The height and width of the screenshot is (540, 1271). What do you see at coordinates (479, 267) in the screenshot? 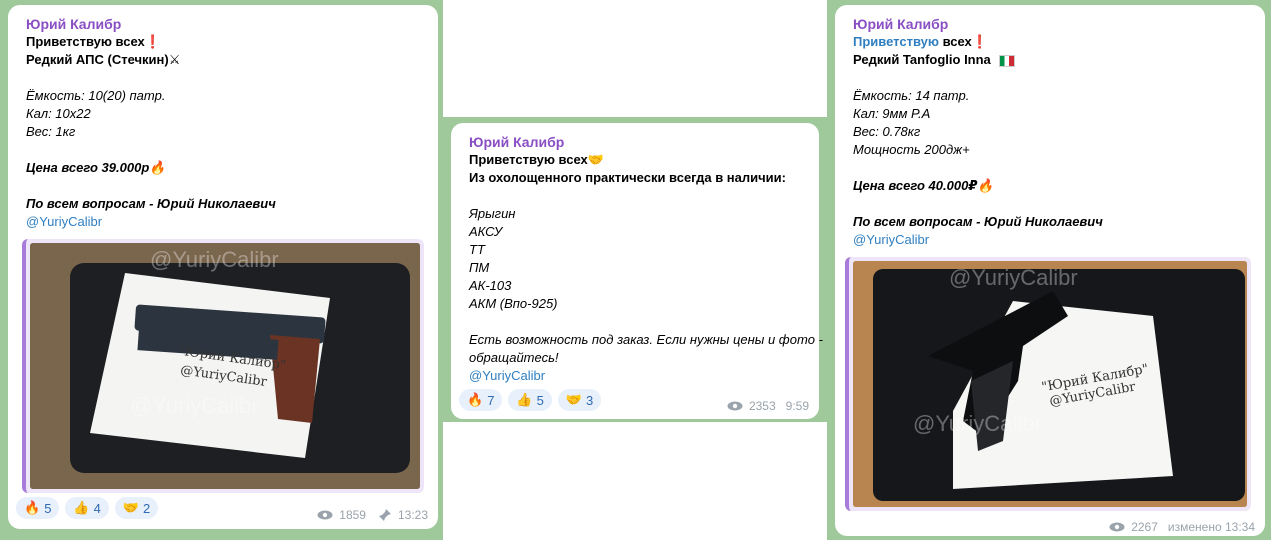
I see `list-item: ПМ` at bounding box center [479, 267].